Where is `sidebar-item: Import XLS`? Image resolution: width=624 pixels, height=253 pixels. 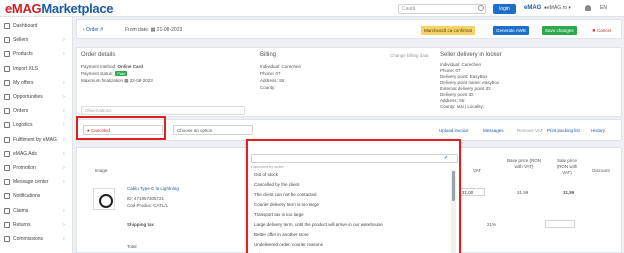 sidebar-item: Import XLS is located at coordinates (36, 69).